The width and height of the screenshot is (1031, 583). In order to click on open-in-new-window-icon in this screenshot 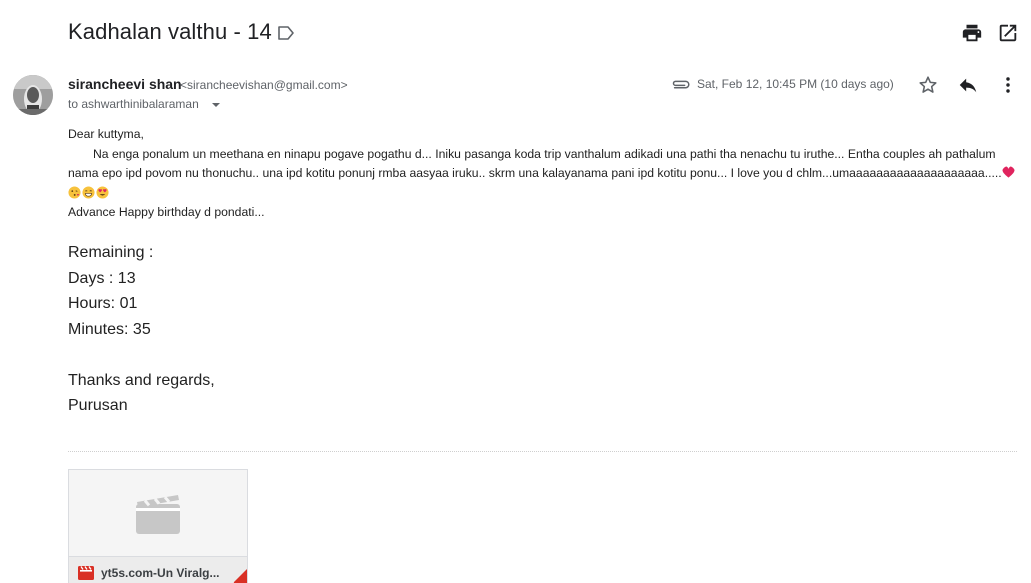, I will do `click(1008, 33)`.